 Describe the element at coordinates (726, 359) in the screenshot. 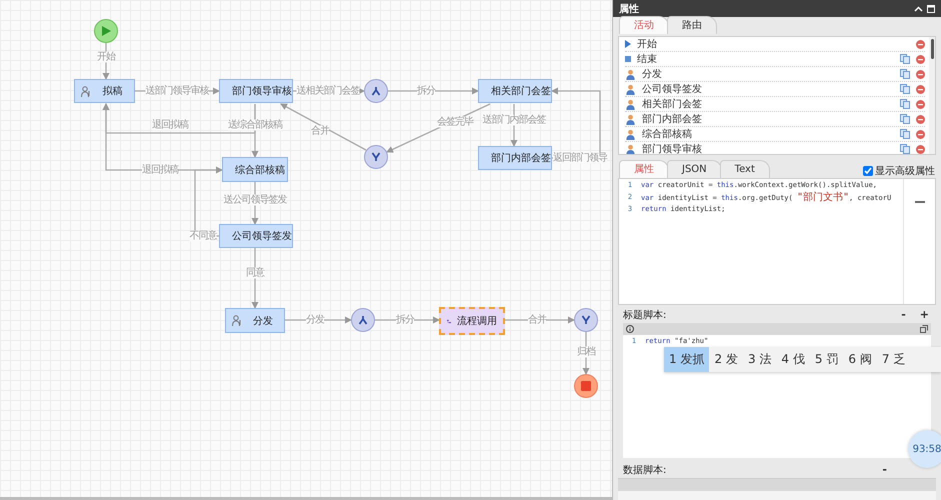

I see `ime-candidate: 2 发` at that location.